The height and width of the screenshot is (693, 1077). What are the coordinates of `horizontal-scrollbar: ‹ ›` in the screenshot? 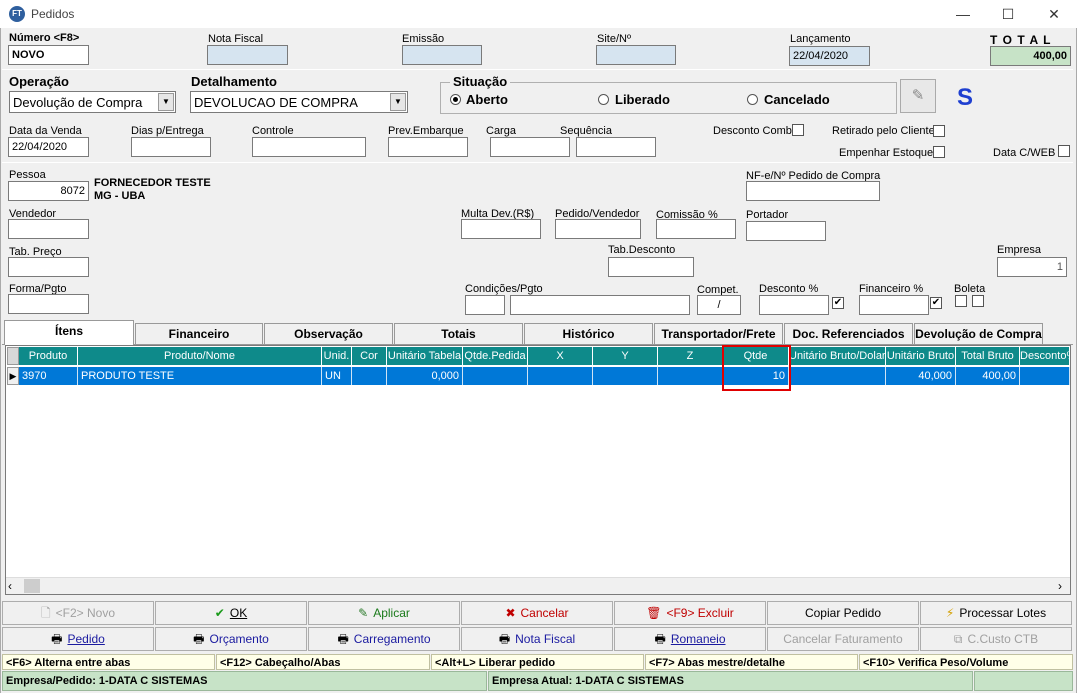 It's located at (538, 585).